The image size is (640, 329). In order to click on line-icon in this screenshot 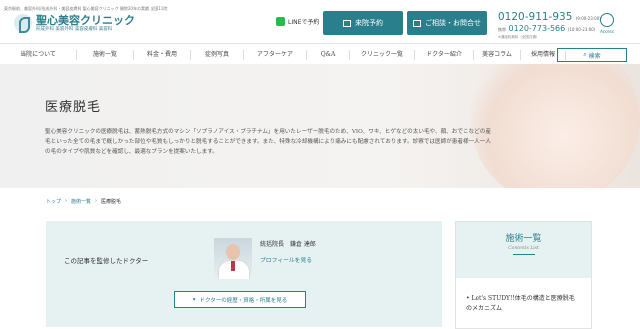, I will do `click(280, 21)`.